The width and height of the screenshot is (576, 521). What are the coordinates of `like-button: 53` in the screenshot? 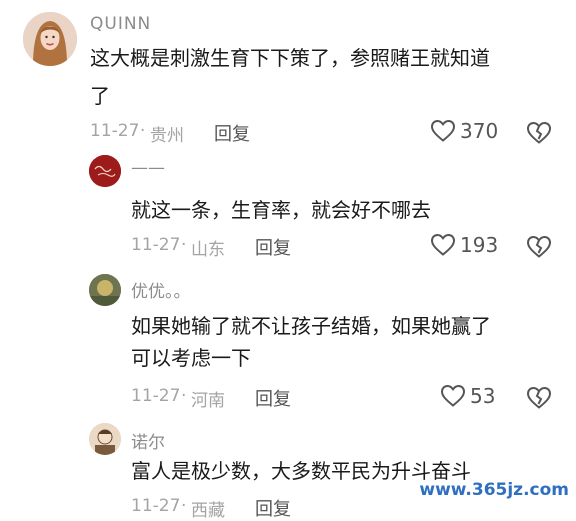 It's located at (467, 396).